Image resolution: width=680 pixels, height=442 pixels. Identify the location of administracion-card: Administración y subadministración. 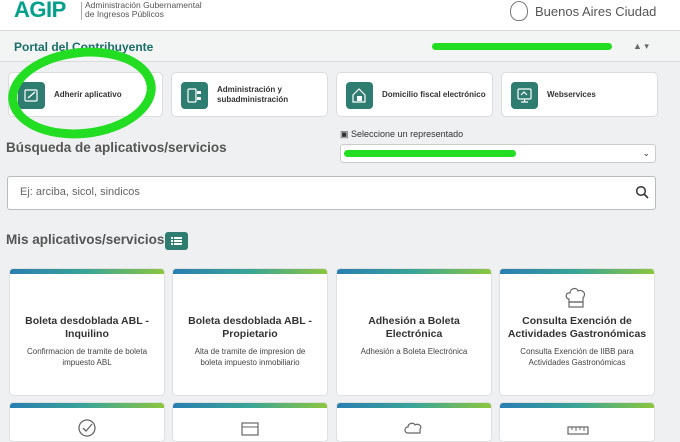
(249, 94).